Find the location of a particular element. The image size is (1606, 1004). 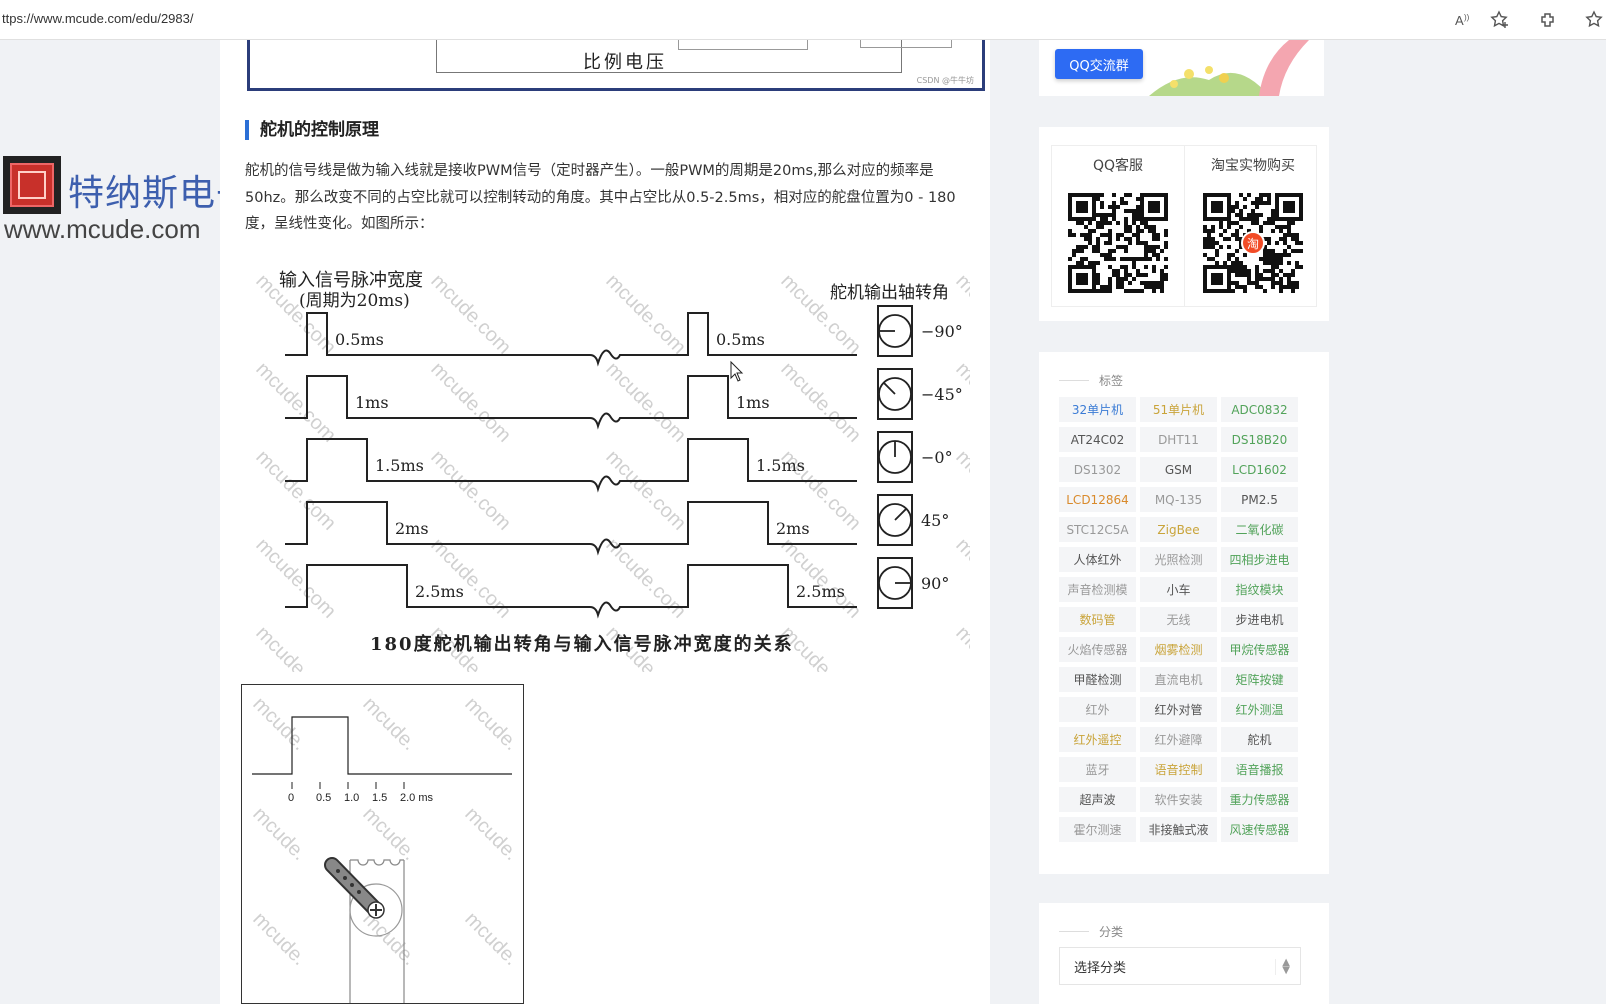

mouse-cursor-icon is located at coordinates (737, 371).